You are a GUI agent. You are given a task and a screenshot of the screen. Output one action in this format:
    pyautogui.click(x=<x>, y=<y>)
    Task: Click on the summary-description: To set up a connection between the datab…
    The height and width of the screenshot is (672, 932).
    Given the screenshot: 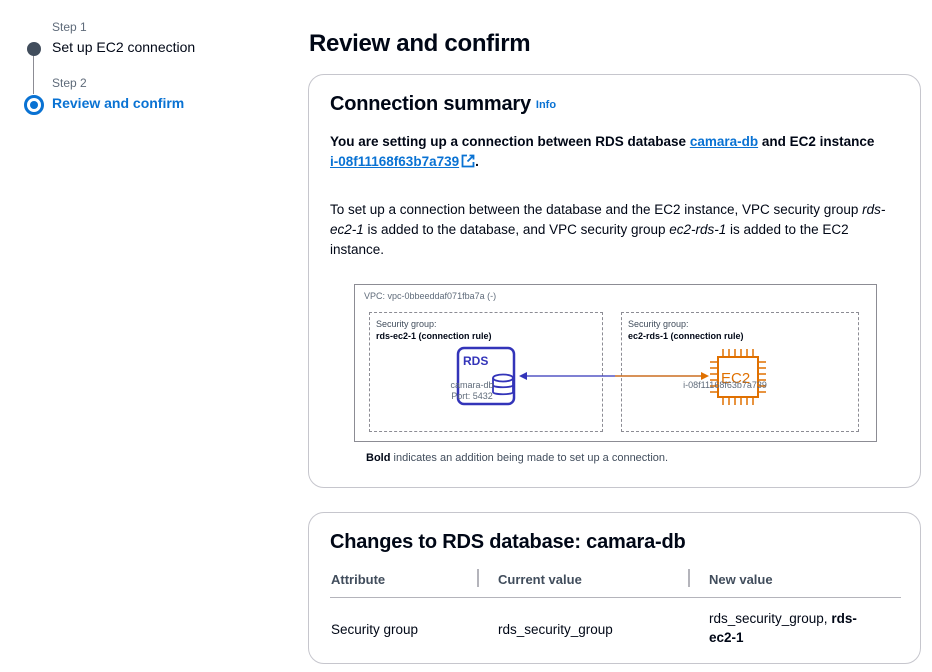 What is the action you would take?
    pyautogui.click(x=617, y=230)
    